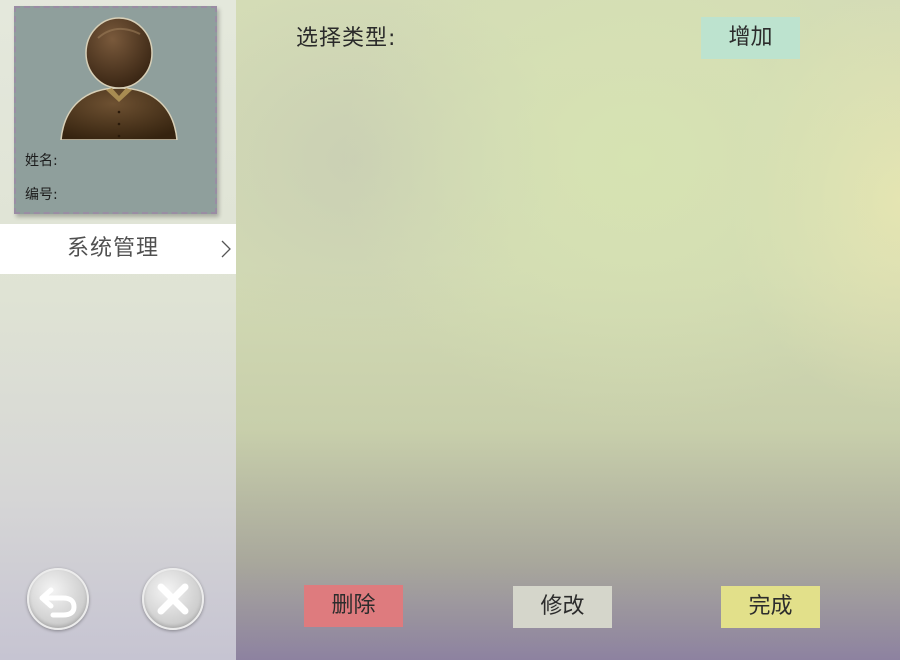 This screenshot has height=660, width=900. Describe the element at coordinates (119, 78) in the screenshot. I see `user-silhouette-icon` at that location.